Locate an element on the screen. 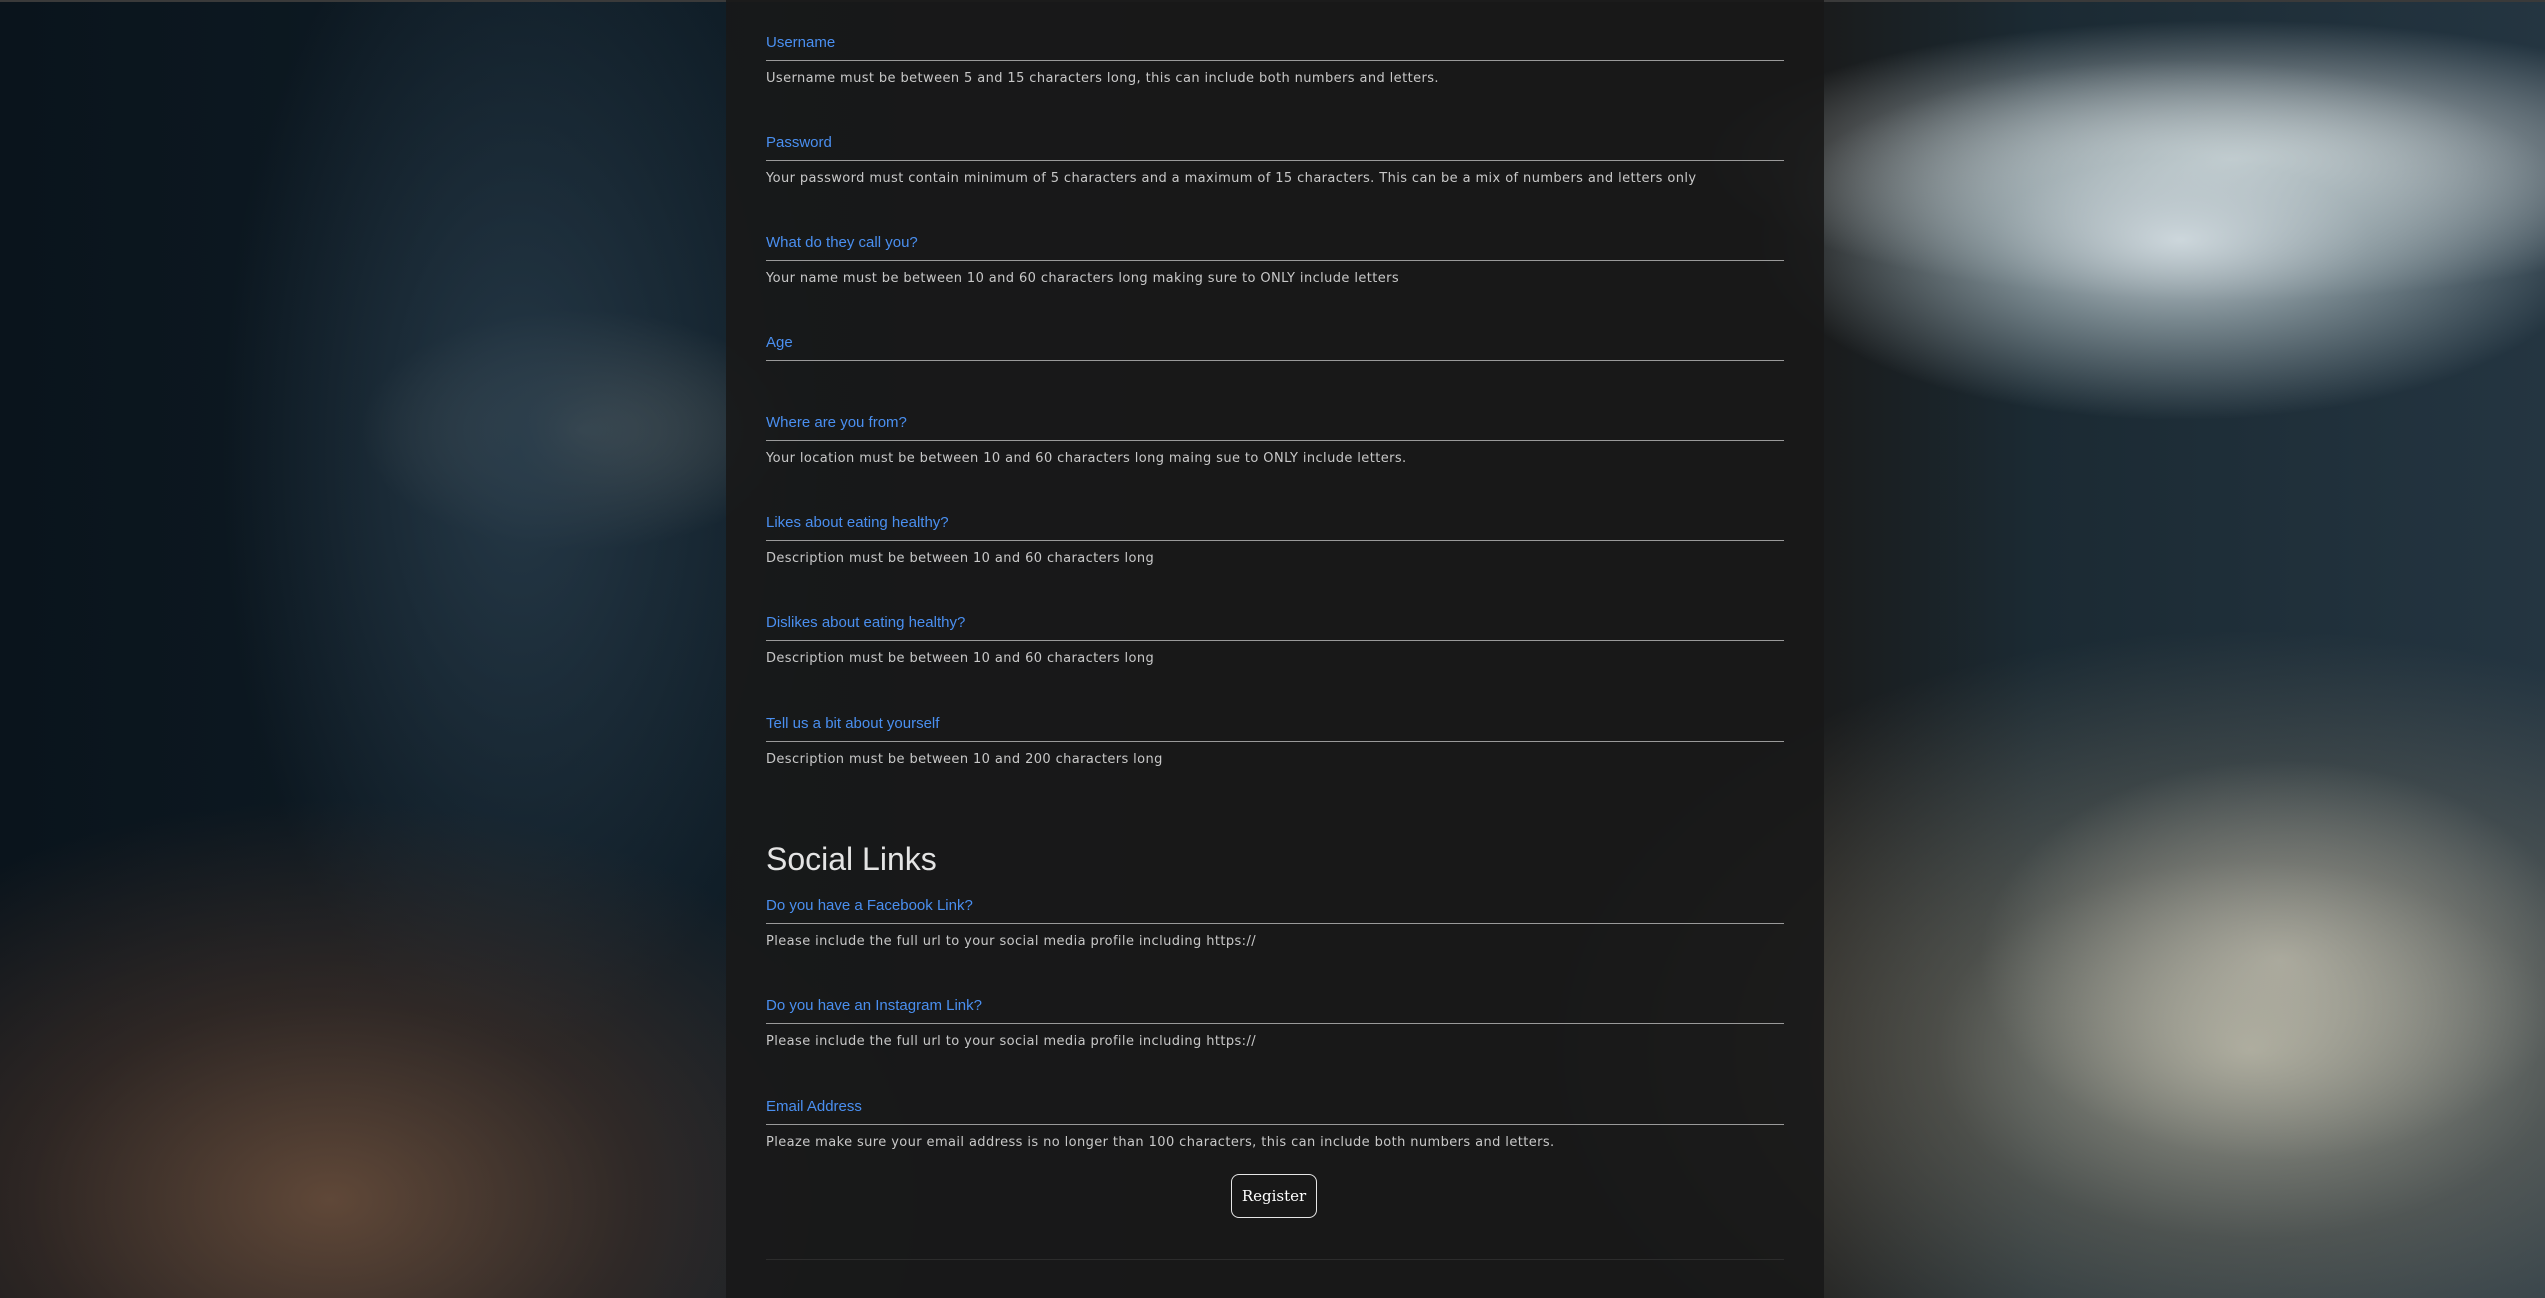 This screenshot has height=1298, width=2545. dislikes-input-line is located at coordinates (1275, 640).